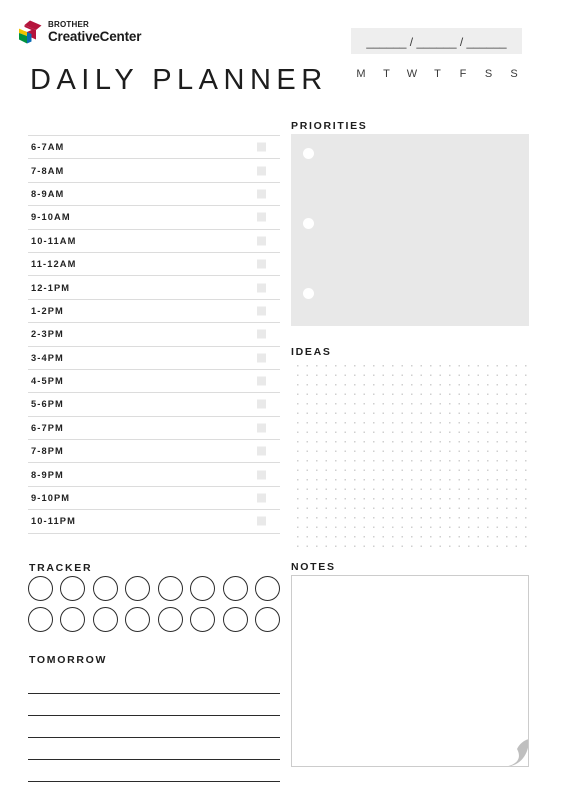  I want to click on schedule-slot-label: 11-12AM, so click(54, 264).